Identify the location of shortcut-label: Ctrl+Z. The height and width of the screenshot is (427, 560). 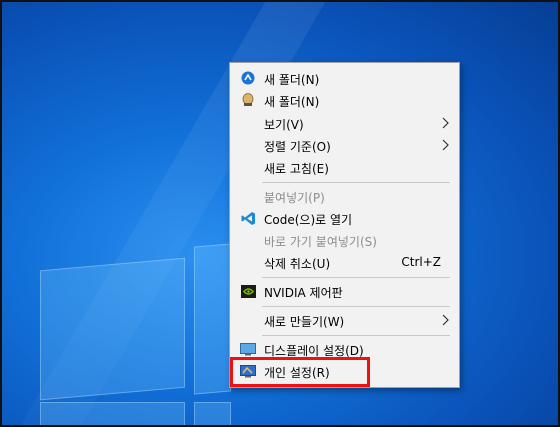
(421, 262).